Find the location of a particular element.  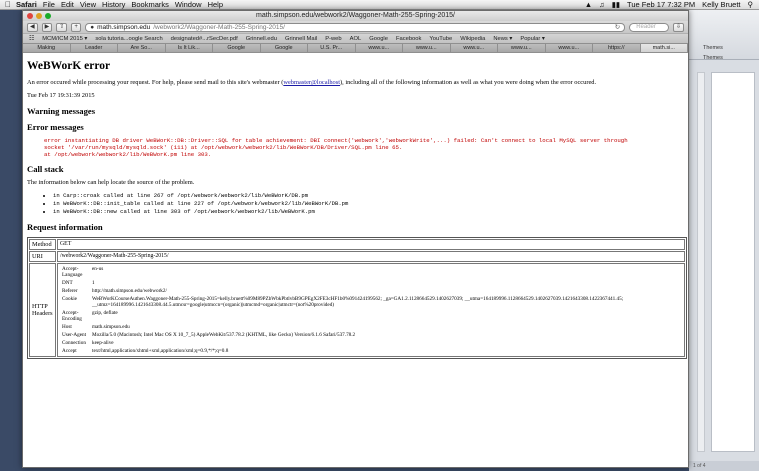

close-icon is located at coordinates (30, 16).